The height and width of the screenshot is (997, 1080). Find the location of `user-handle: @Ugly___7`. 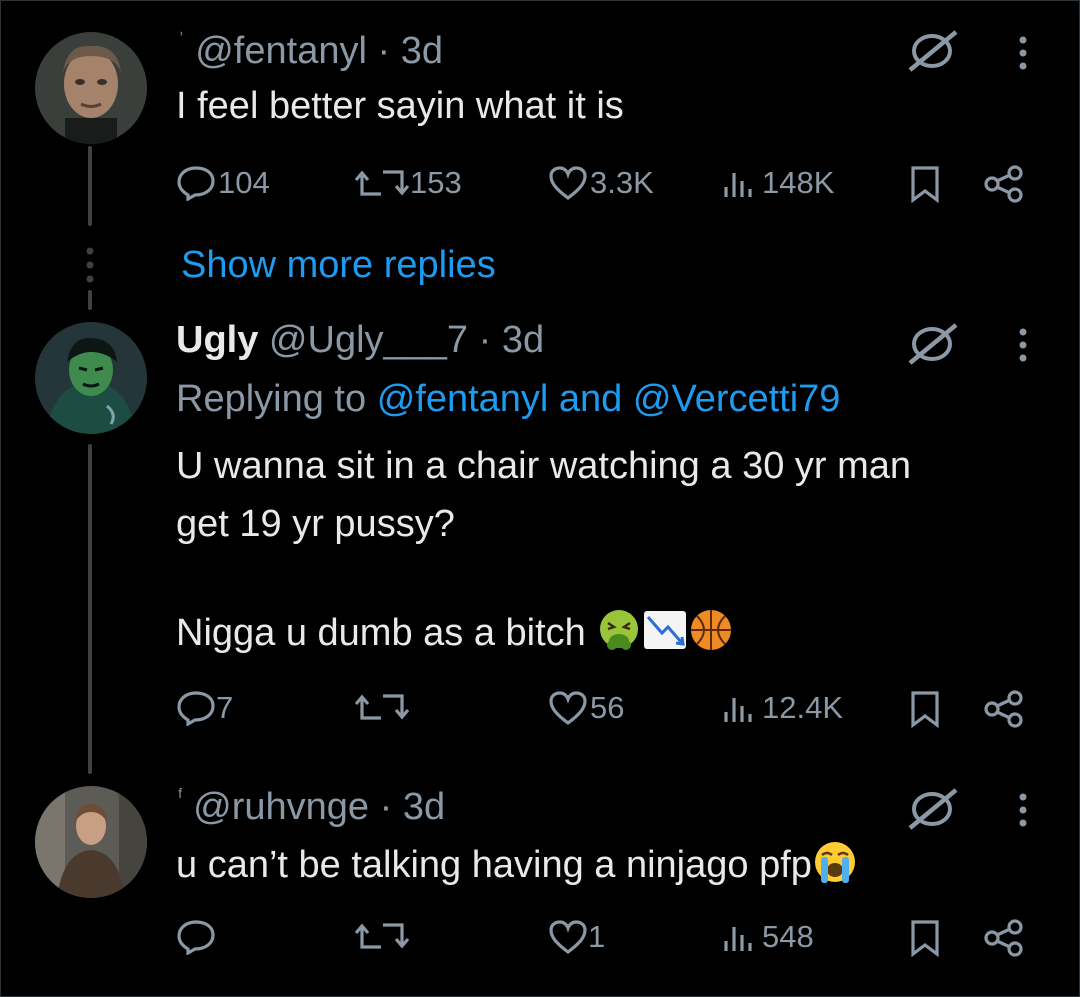

user-handle: @Ugly___7 is located at coordinates (368, 340).